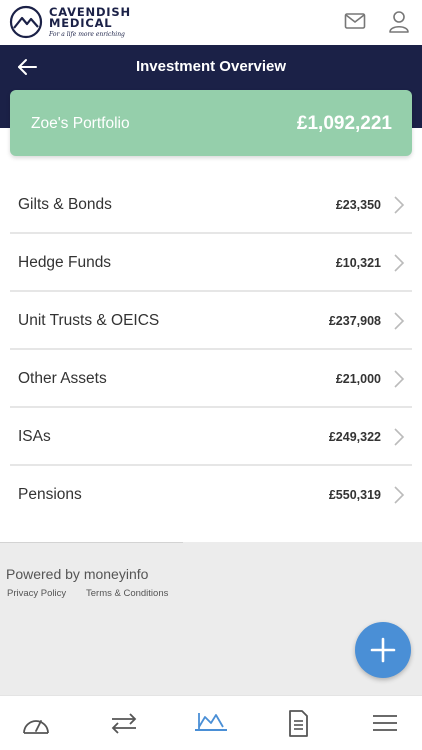 This screenshot has height=750, width=422. What do you see at coordinates (211, 730) in the screenshot?
I see `active-tab-indicator` at bounding box center [211, 730].